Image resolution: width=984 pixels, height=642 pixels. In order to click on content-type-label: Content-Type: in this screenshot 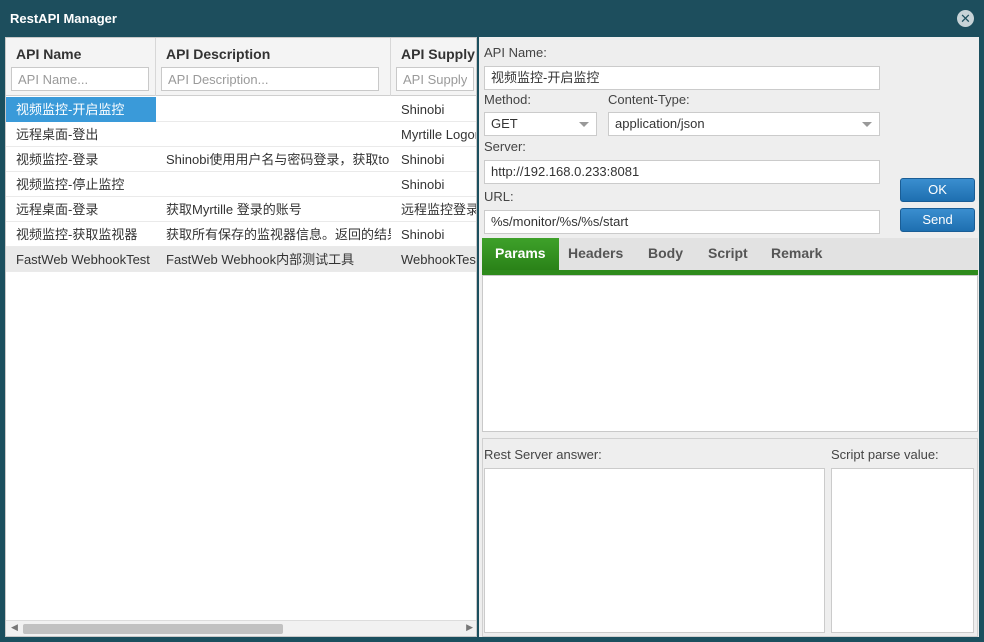, I will do `click(649, 99)`.